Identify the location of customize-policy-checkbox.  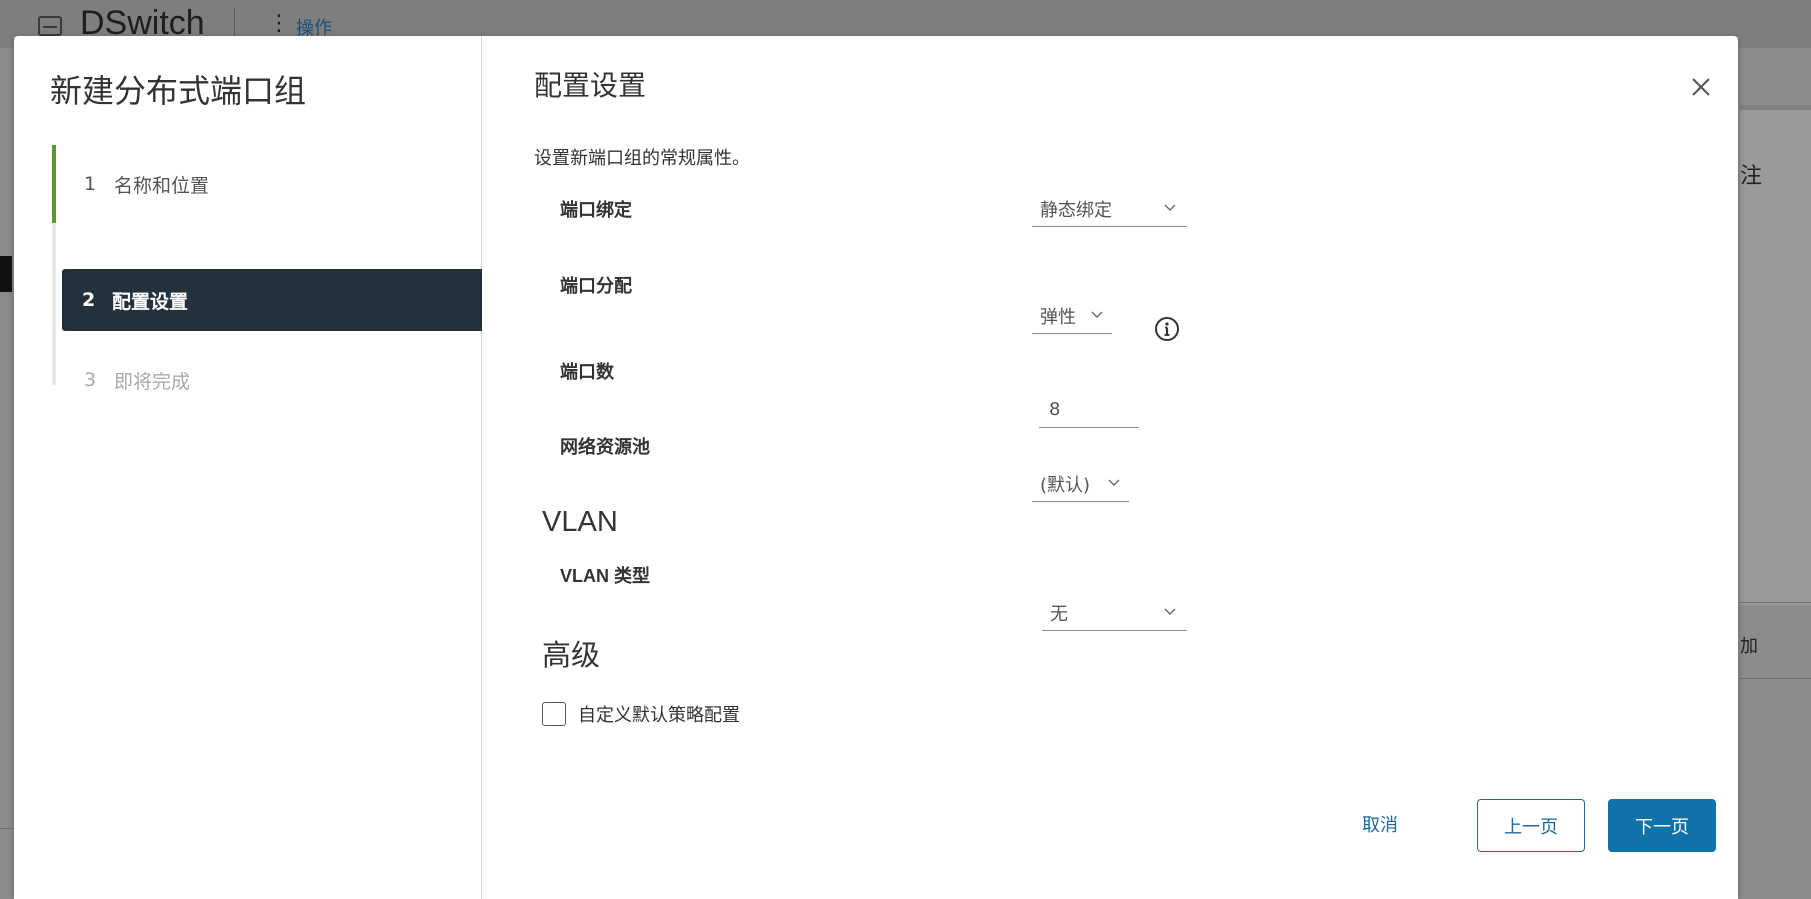
(554, 714).